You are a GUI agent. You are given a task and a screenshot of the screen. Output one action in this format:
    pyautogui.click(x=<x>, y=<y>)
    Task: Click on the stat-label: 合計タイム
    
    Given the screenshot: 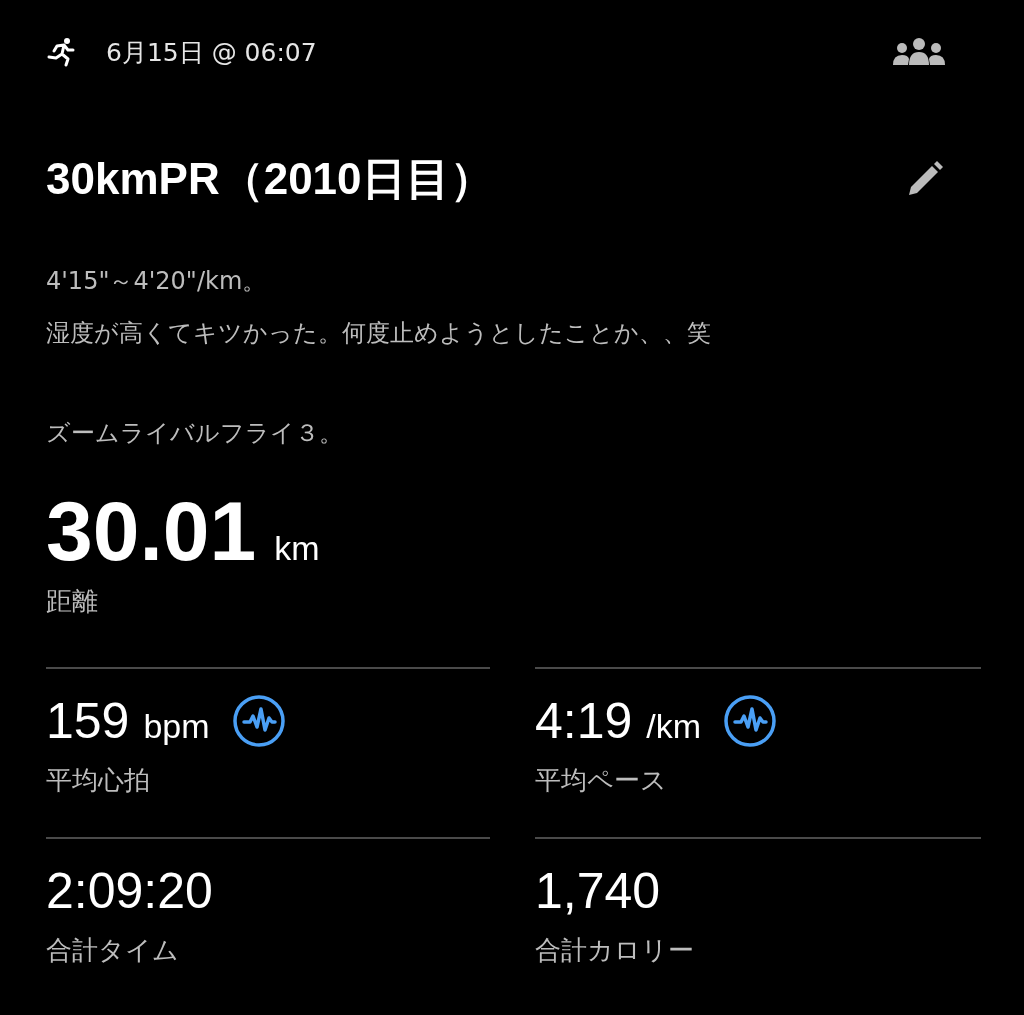 What is the action you would take?
    pyautogui.click(x=113, y=950)
    